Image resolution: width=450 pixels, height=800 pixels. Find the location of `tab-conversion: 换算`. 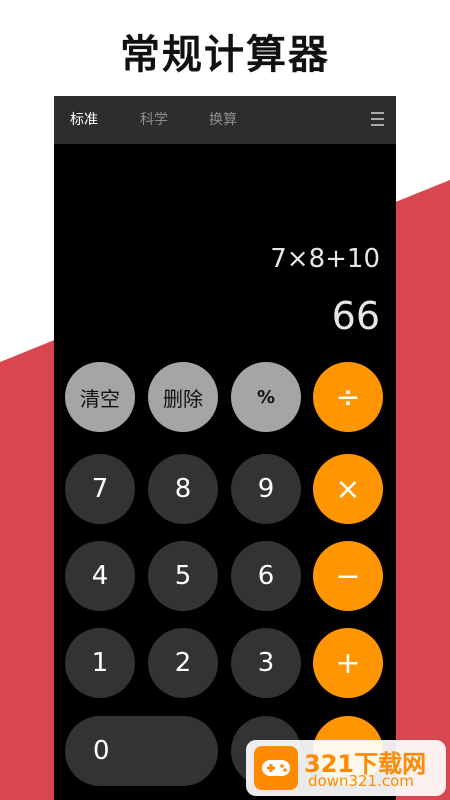

tab-conversion: 换算 is located at coordinates (223, 120).